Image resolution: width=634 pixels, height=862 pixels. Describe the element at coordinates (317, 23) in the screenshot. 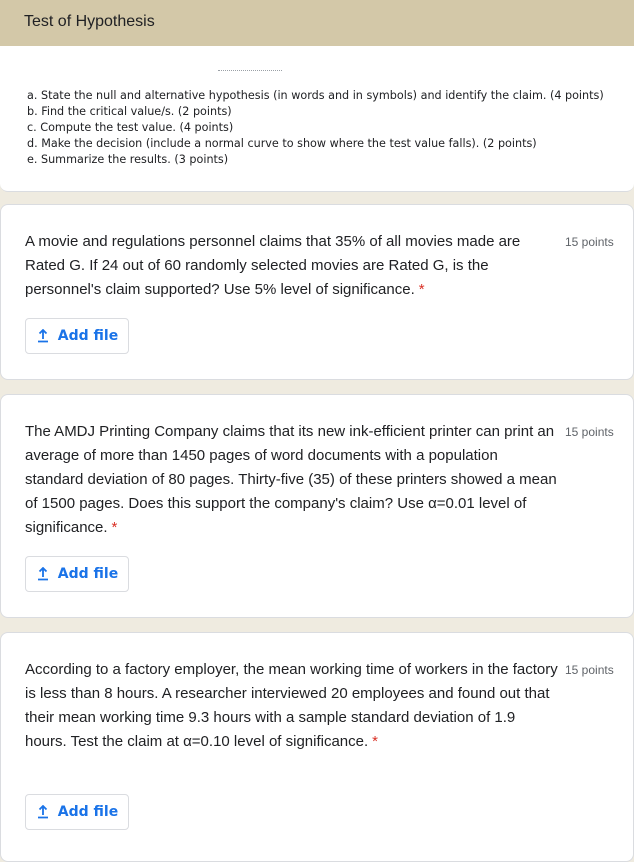

I see `section-header: Test of Hypothesis` at that location.